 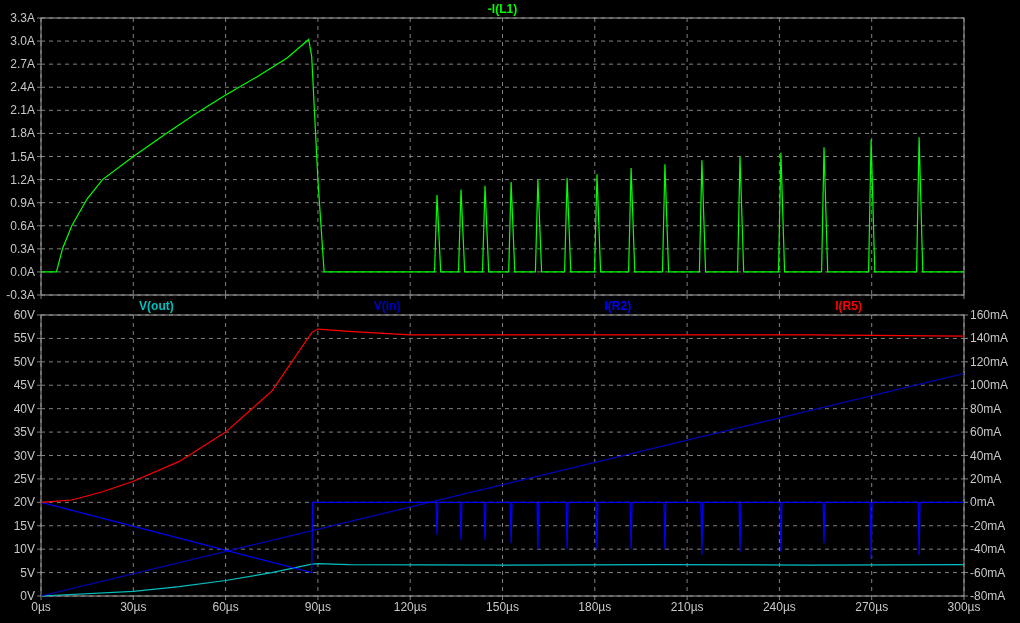 What do you see at coordinates (988, 525) in the screenshot?
I see `tick-label: -20mA` at bounding box center [988, 525].